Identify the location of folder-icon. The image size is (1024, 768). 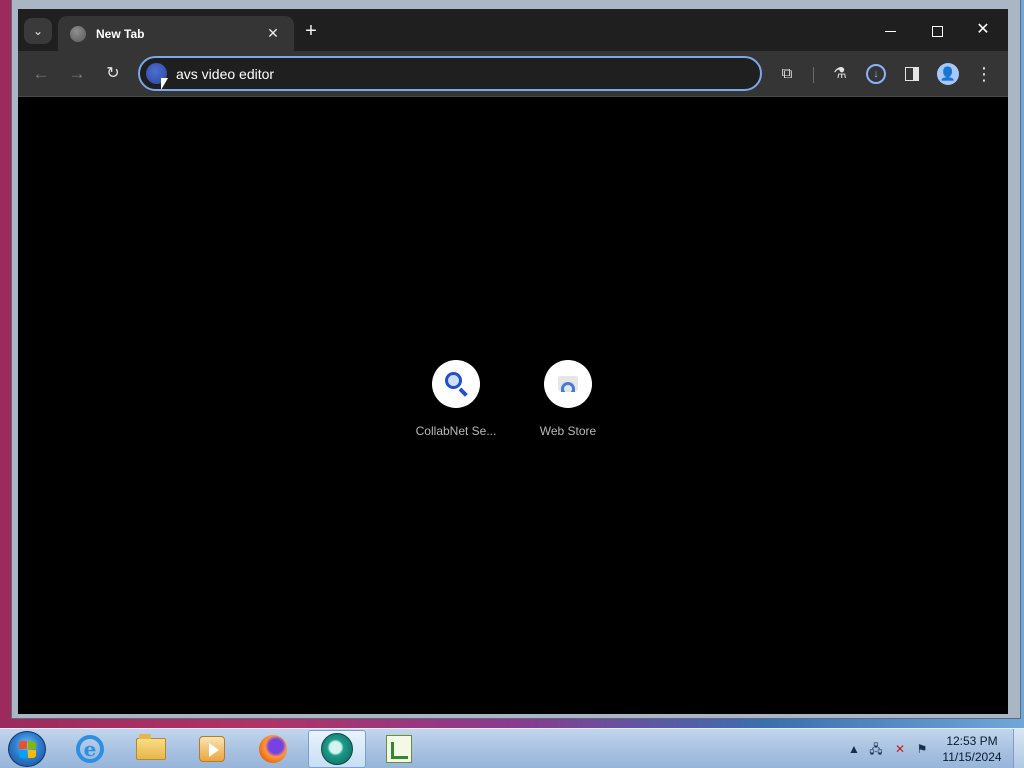
(151, 747).